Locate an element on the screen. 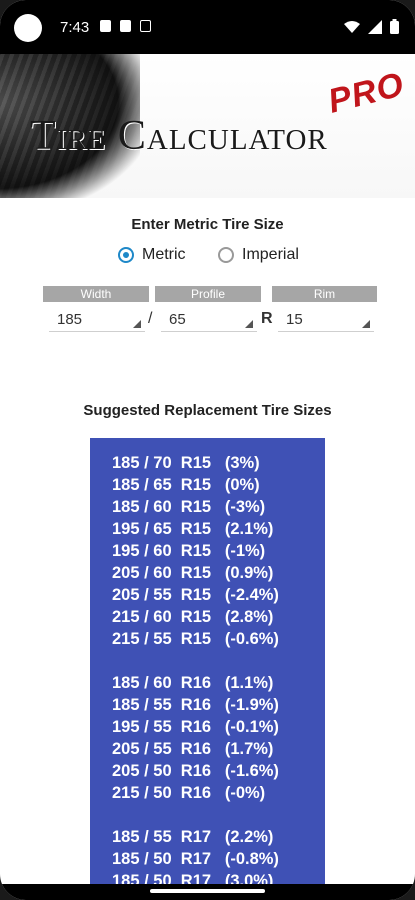 This screenshot has height=900, width=415. status-time: 7:43 is located at coordinates (75, 27).